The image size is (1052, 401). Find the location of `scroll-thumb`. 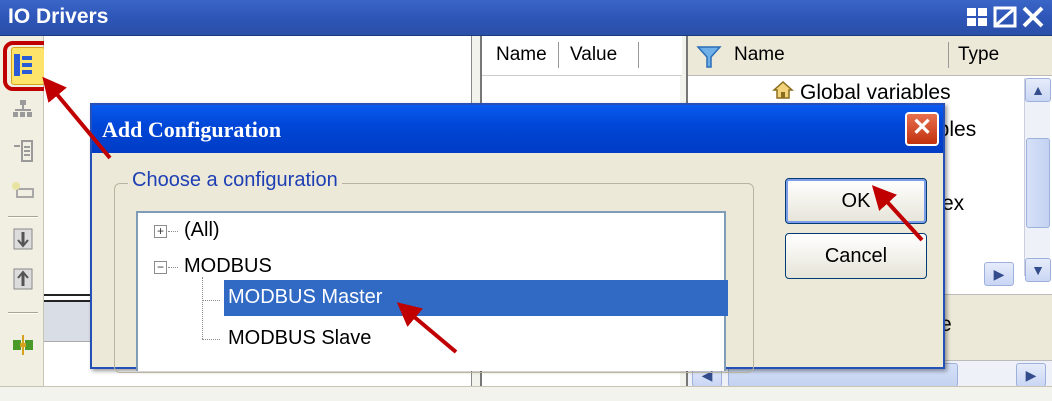

scroll-thumb is located at coordinates (1038, 183).